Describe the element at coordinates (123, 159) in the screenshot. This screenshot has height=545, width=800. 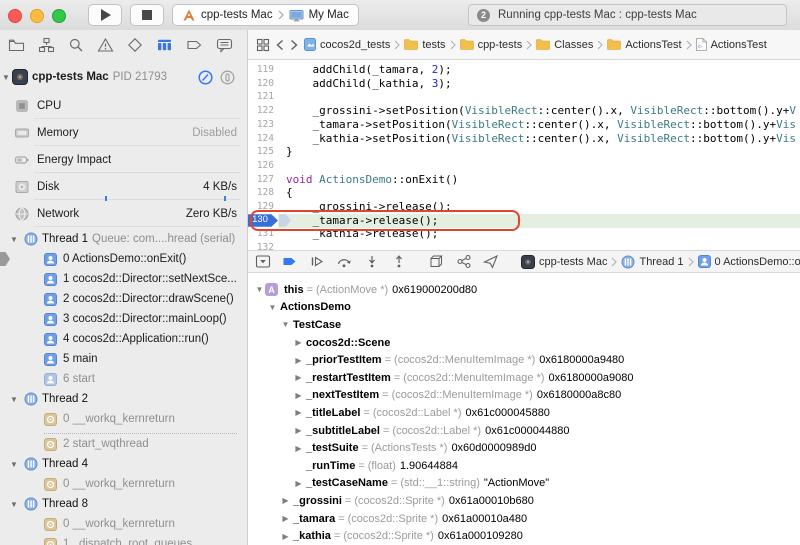
I see `gauge-row-energy-impact: Energy Impact` at that location.